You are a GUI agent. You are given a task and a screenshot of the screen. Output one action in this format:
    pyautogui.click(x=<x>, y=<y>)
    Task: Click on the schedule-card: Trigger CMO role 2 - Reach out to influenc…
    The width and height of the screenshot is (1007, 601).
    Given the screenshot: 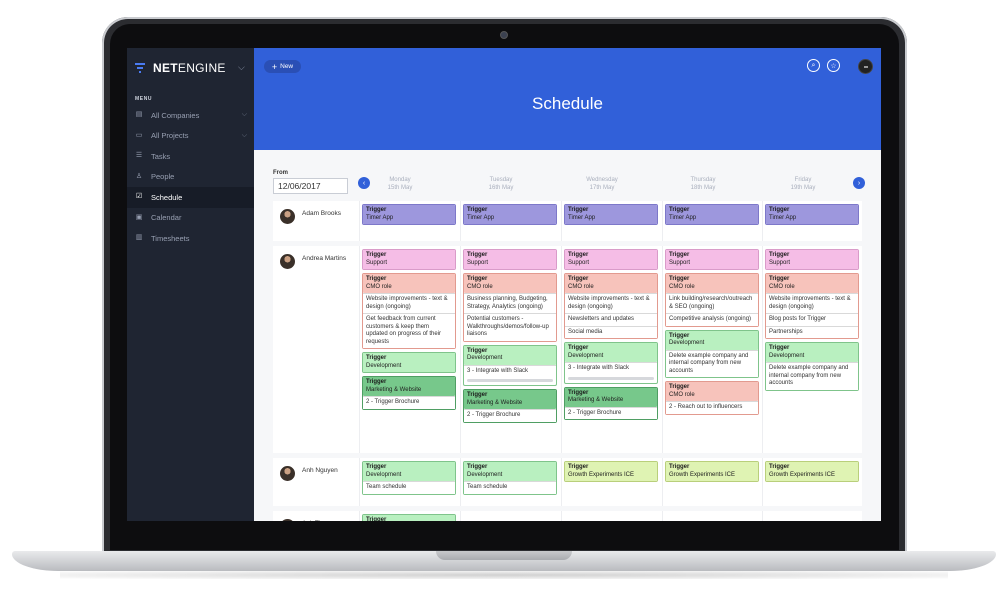 What is the action you would take?
    pyautogui.click(x=712, y=398)
    